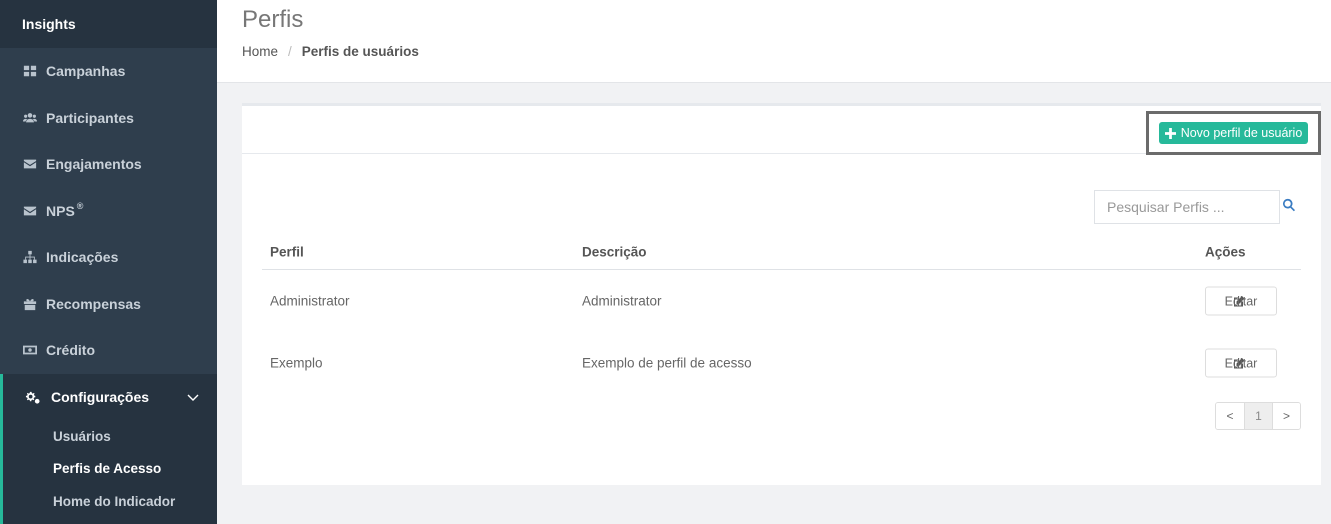 The image size is (1331, 524). I want to click on sidebar-item-nps: NPS ®, so click(108, 211).